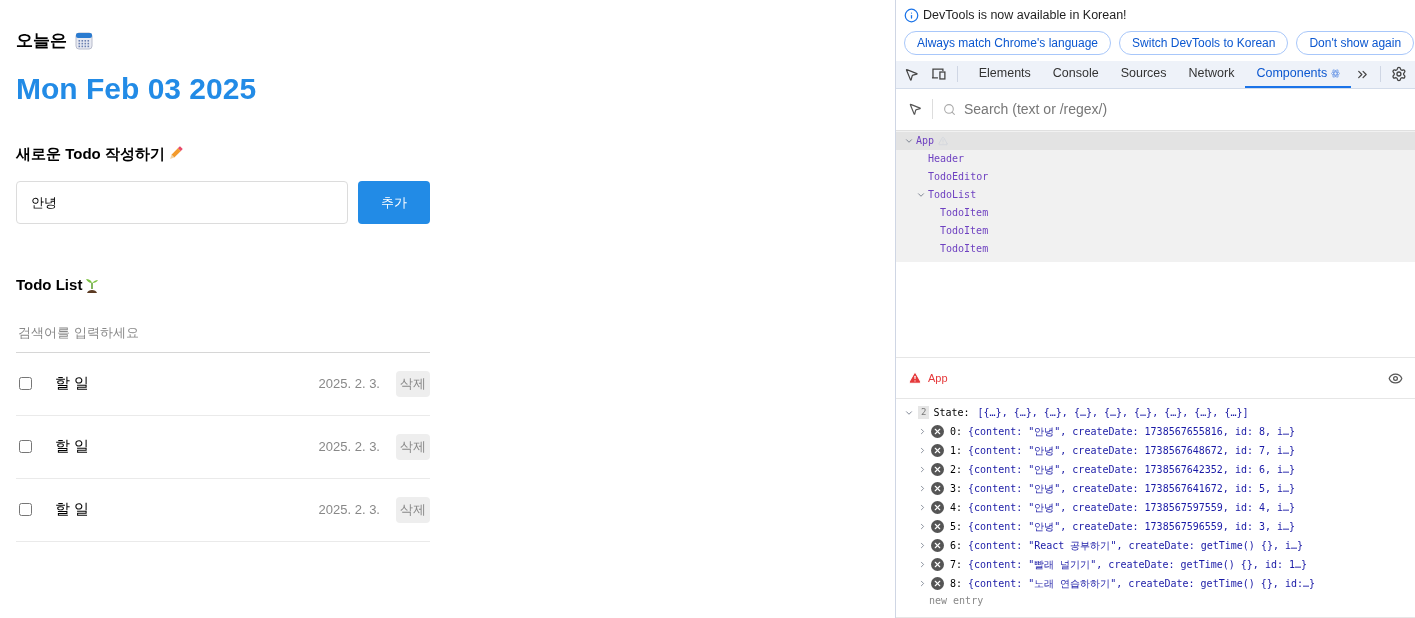  Describe the element at coordinates (956, 450) in the screenshot. I see `state-entry-key: 1:` at that location.